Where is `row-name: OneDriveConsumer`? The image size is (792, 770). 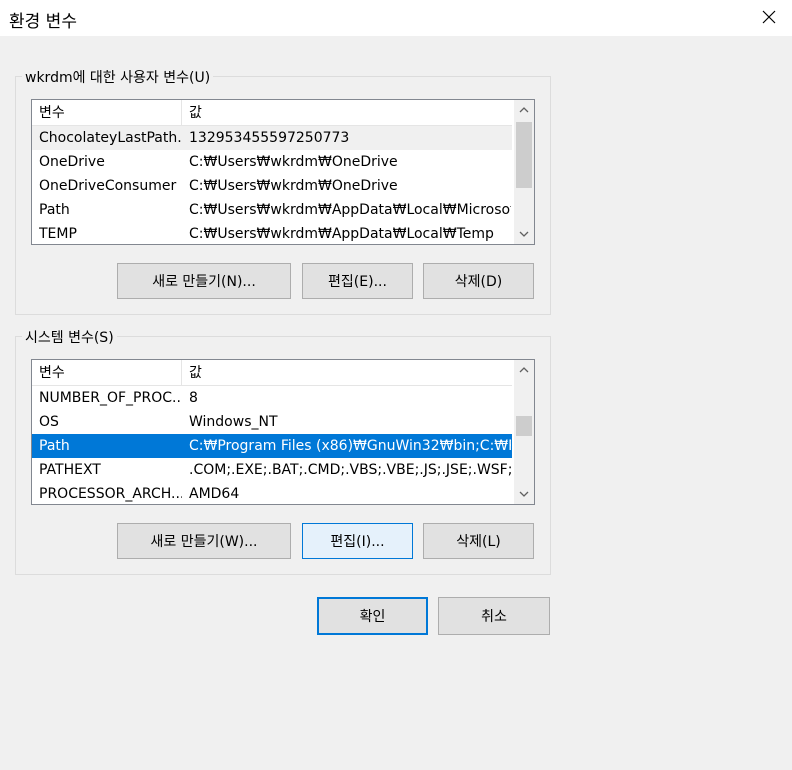
row-name: OneDriveConsumer is located at coordinates (108, 186).